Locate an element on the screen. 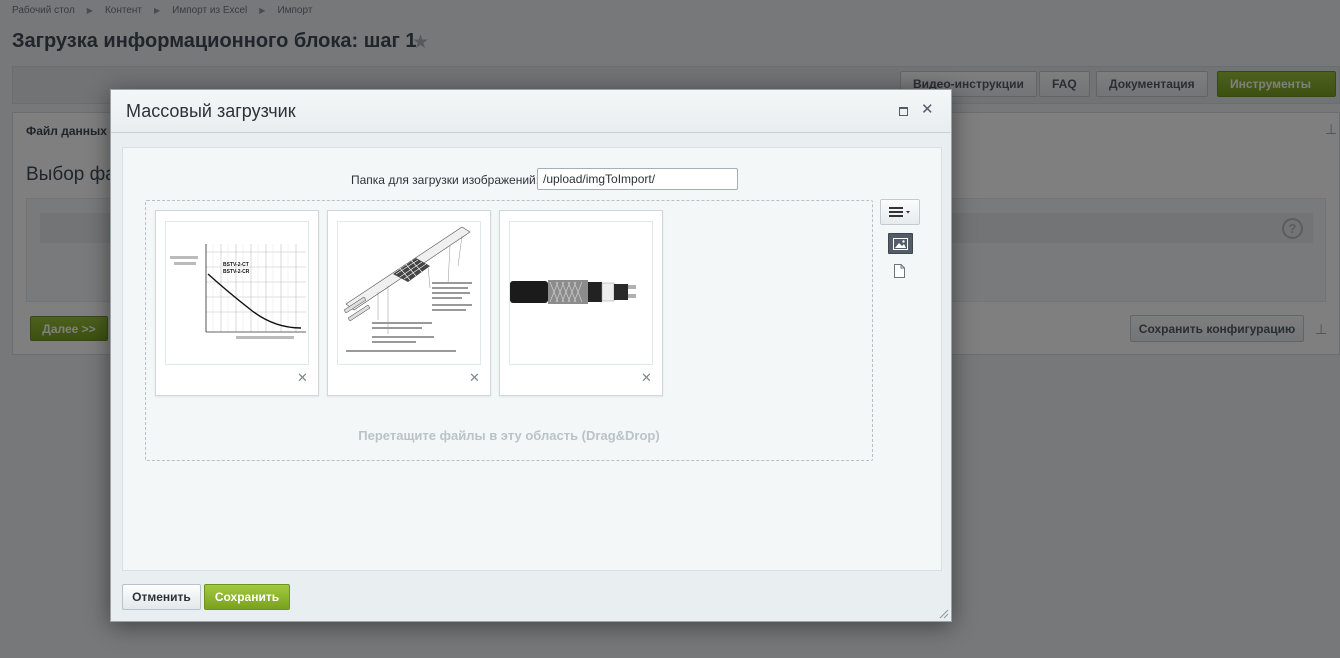  folder-path-input is located at coordinates (637, 179).